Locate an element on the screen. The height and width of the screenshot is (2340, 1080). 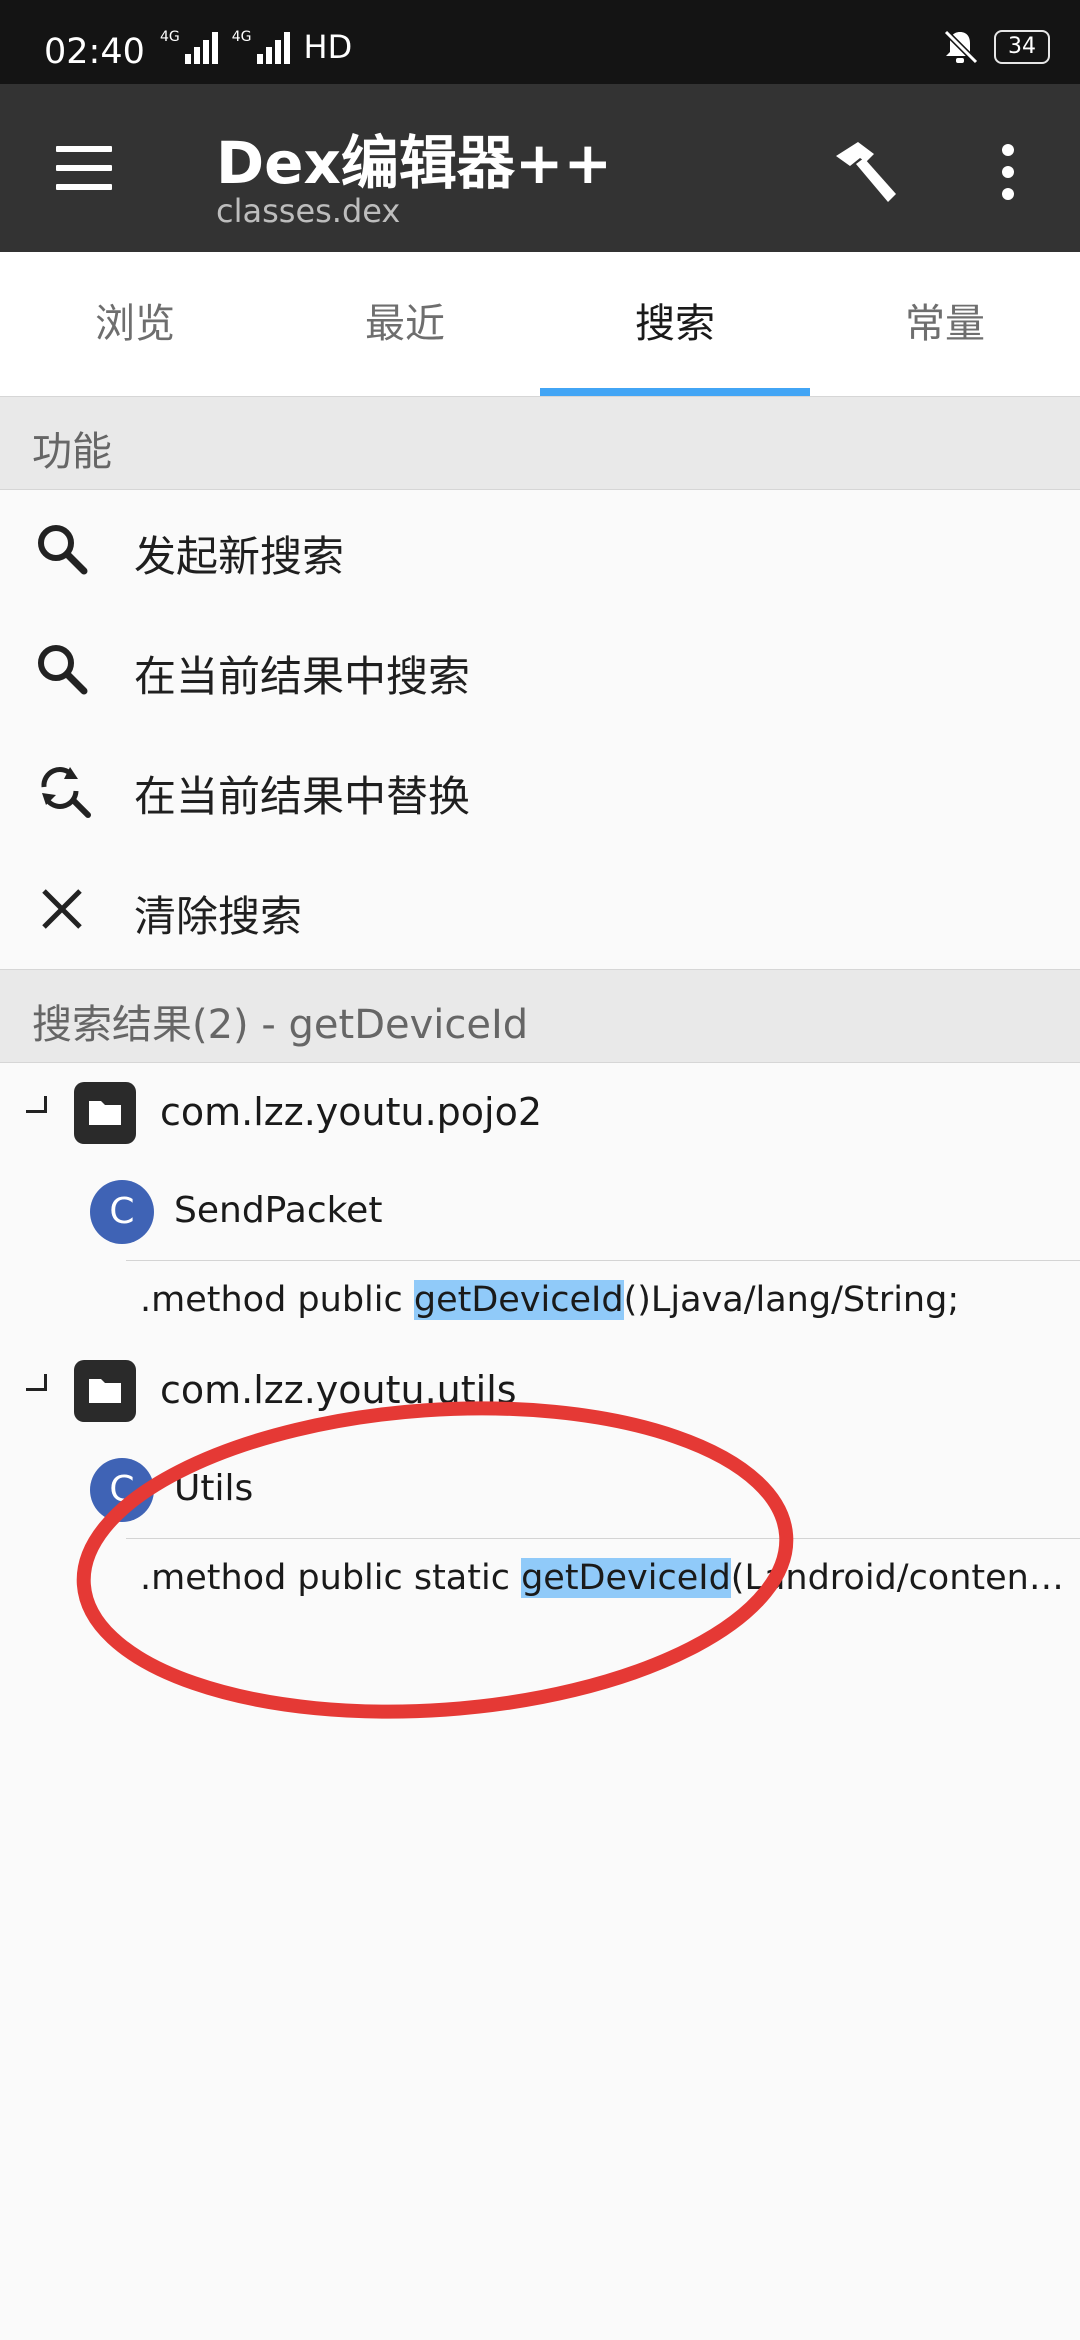
replace-in-results-item: 在当前结果中替换 is located at coordinates (540, 789).